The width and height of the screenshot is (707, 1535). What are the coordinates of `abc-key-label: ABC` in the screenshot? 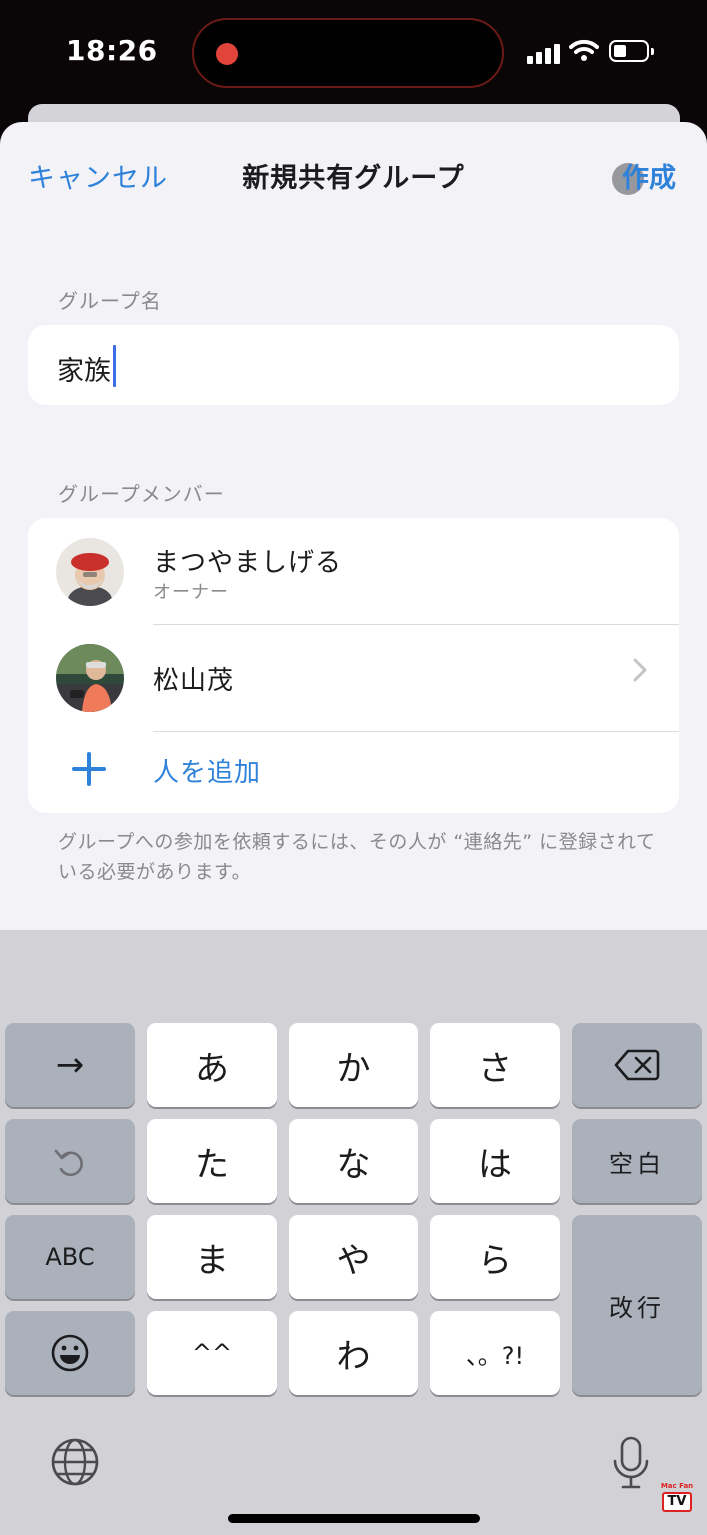 It's located at (70, 1257).